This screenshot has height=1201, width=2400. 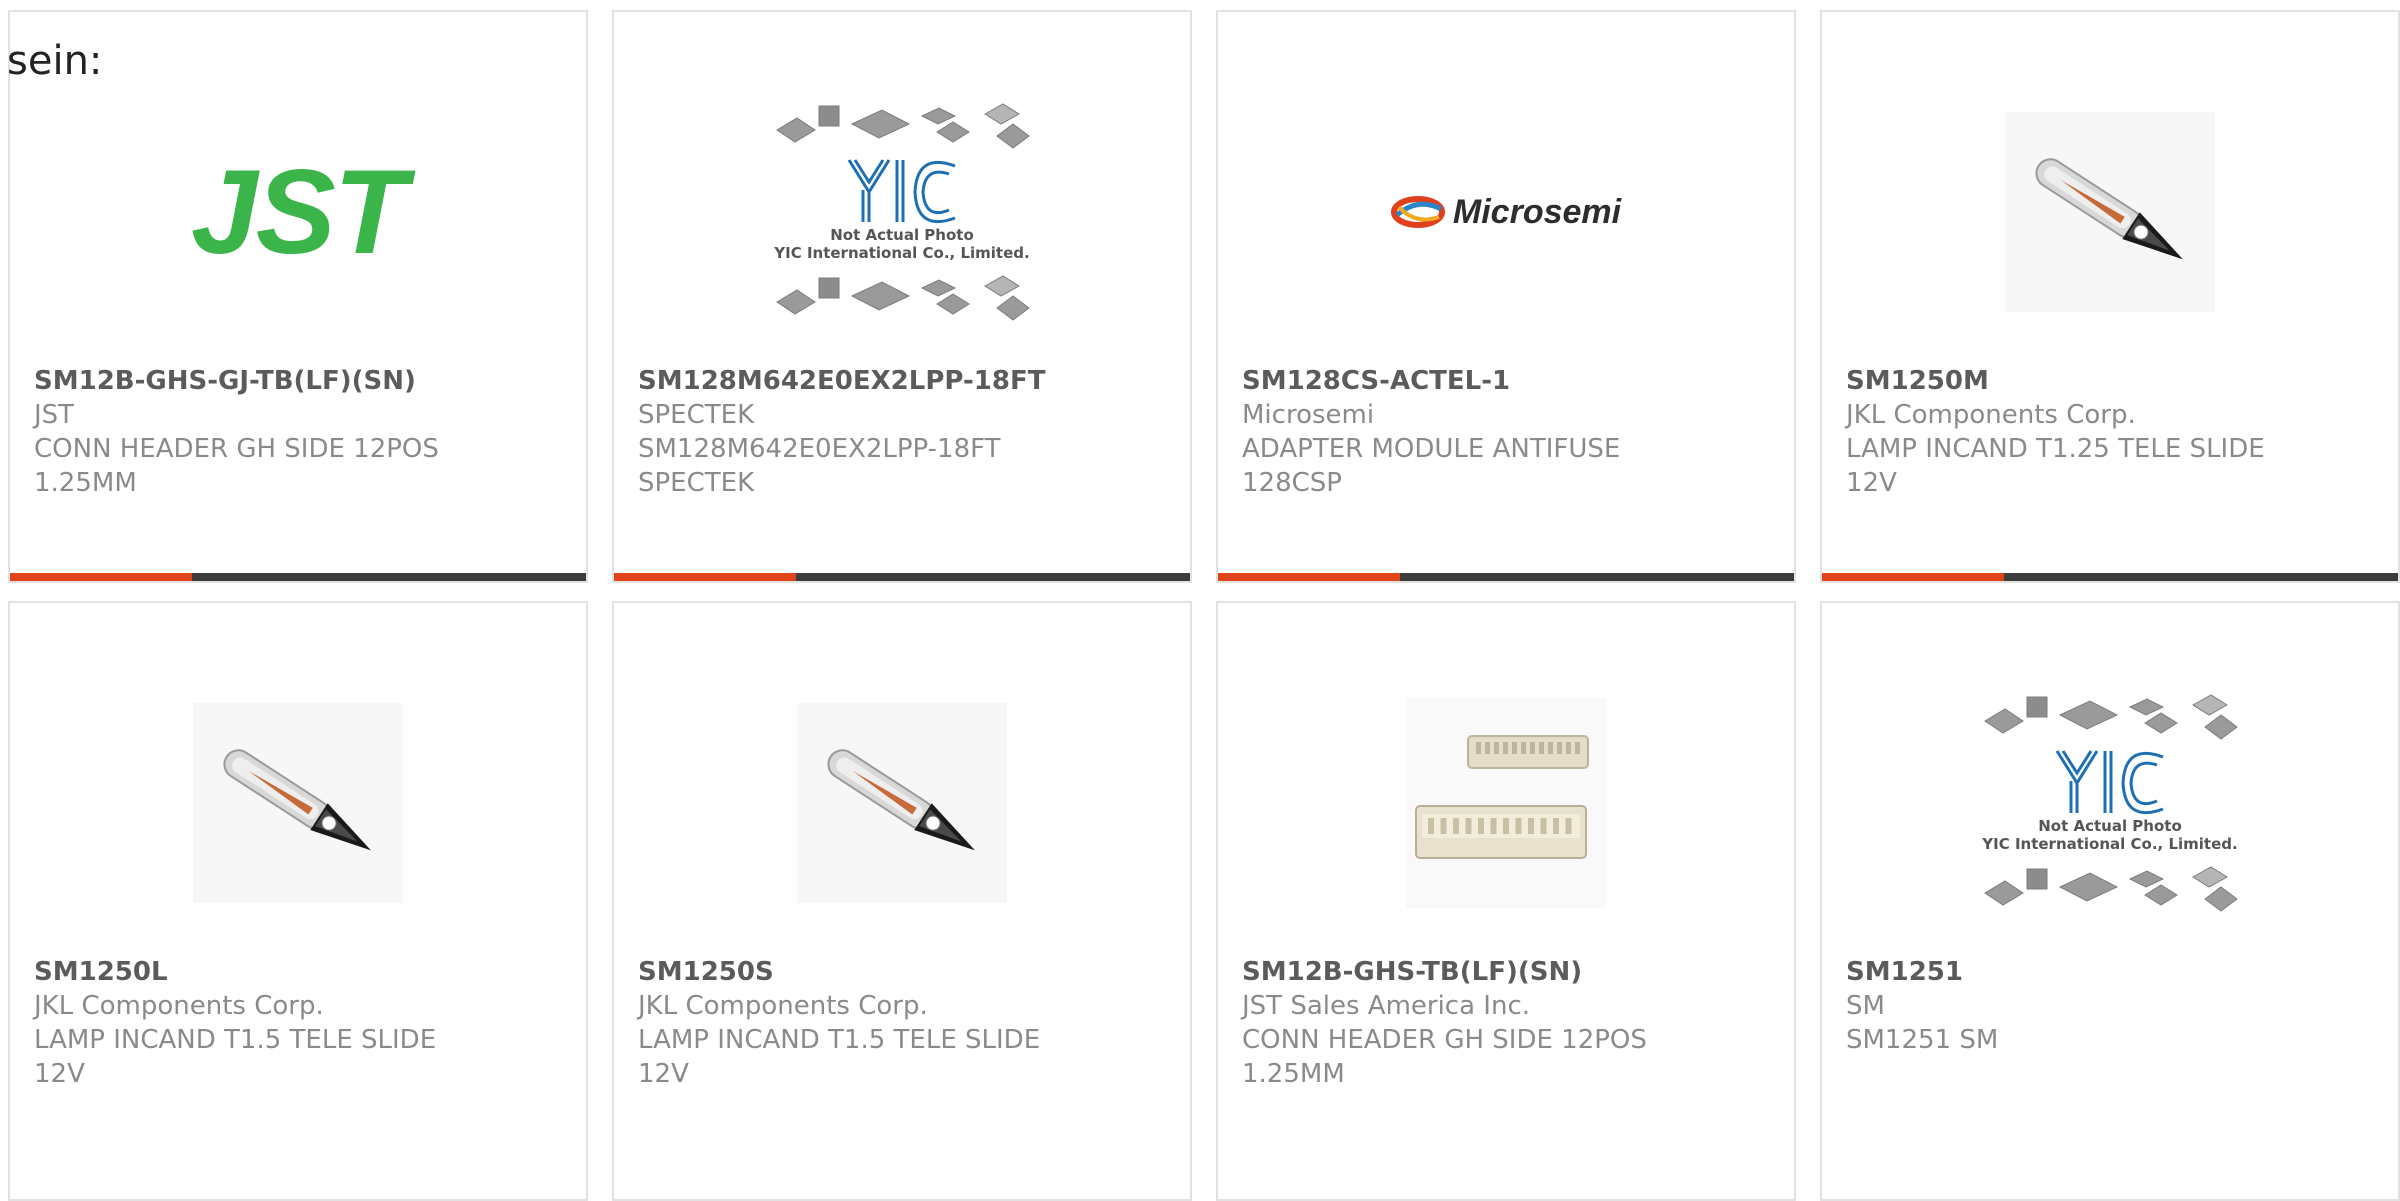 What do you see at coordinates (1506, 972) in the screenshot?
I see `part-number-link: SM12B-GHS-TB(LF)(SN)` at bounding box center [1506, 972].